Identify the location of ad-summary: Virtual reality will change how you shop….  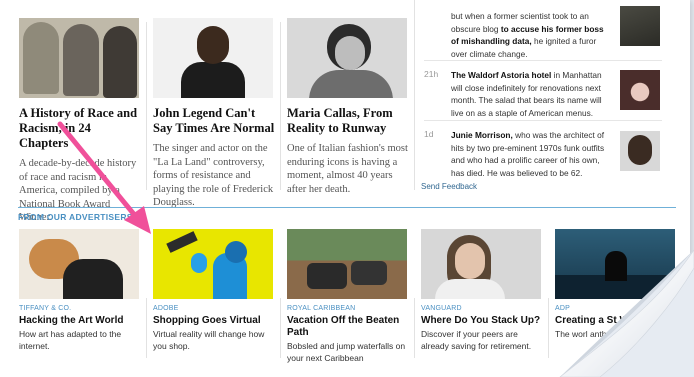
(209, 340).